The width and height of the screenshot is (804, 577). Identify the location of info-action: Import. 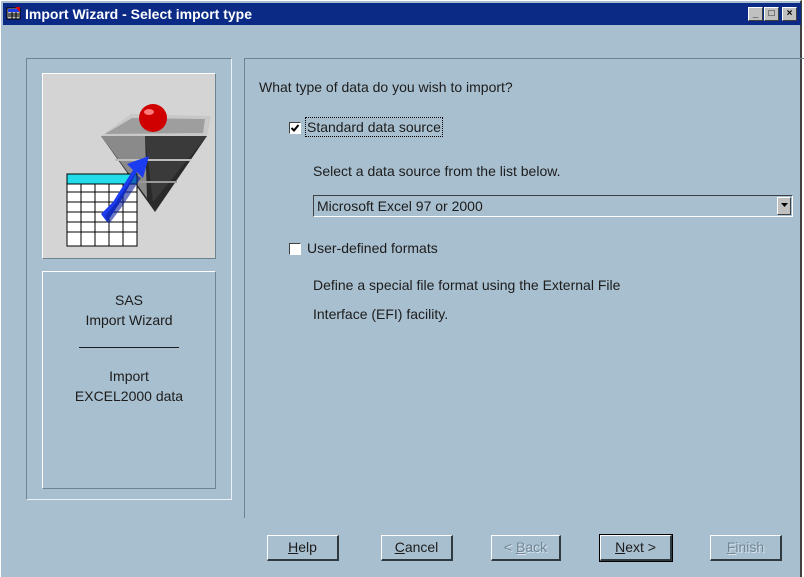
(129, 376).